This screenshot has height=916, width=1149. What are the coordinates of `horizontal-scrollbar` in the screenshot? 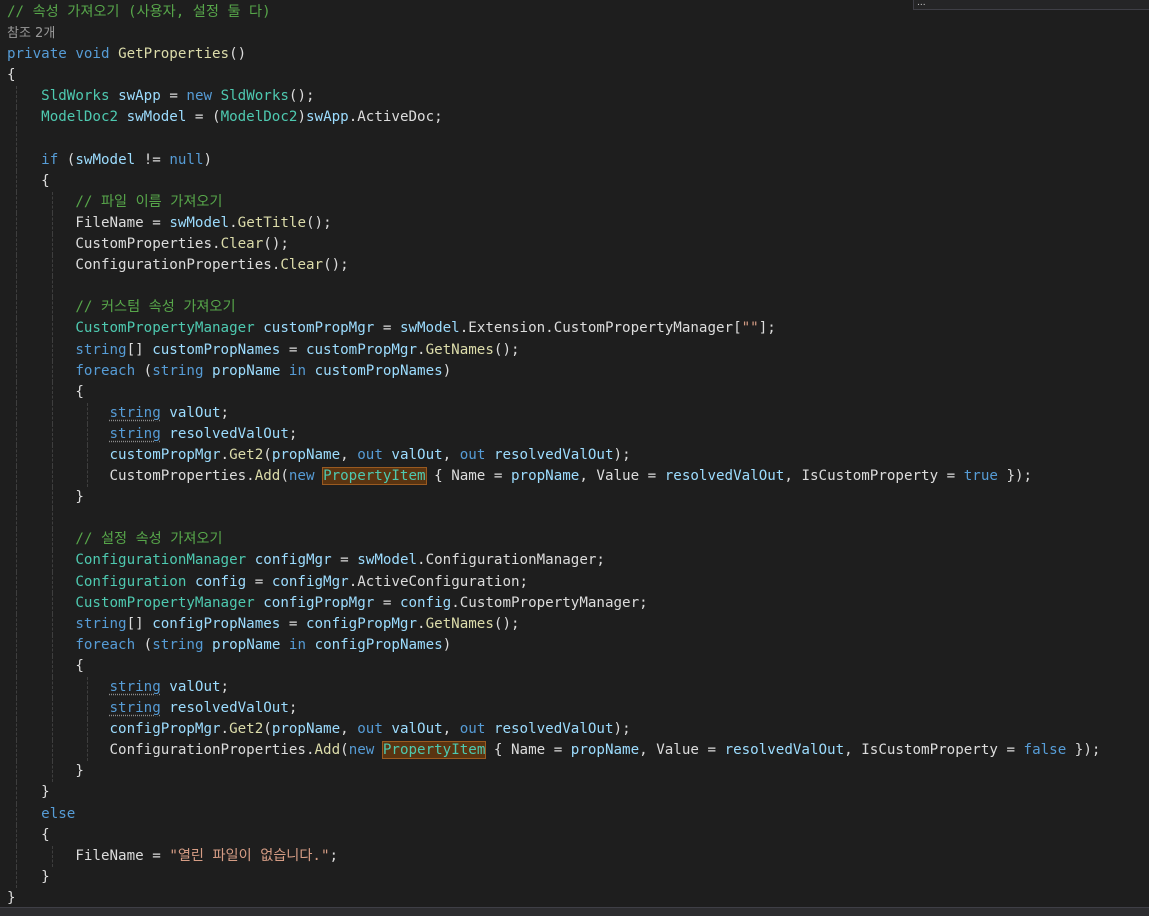 It's located at (574, 911).